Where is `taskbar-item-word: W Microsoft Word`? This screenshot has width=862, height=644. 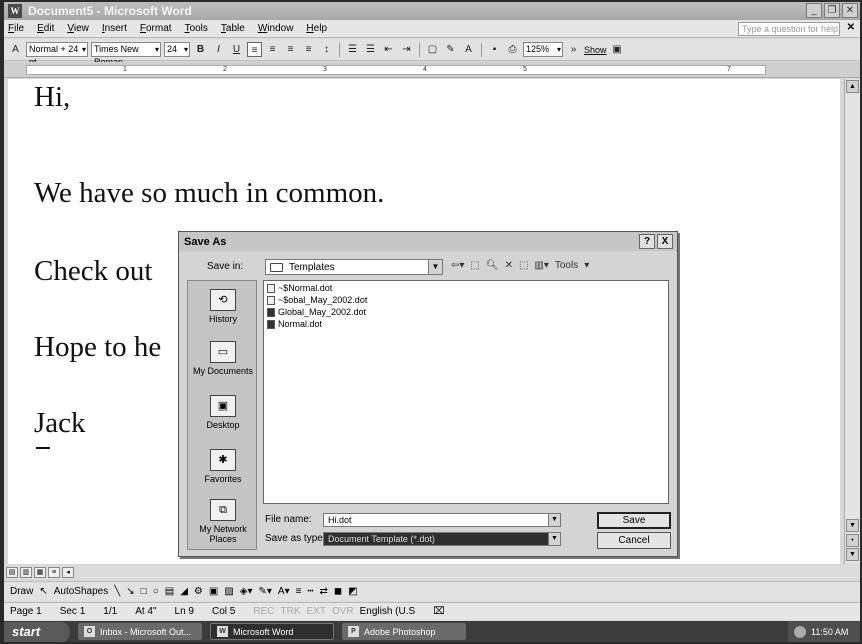 taskbar-item-word: W Microsoft Word is located at coordinates (272, 631).